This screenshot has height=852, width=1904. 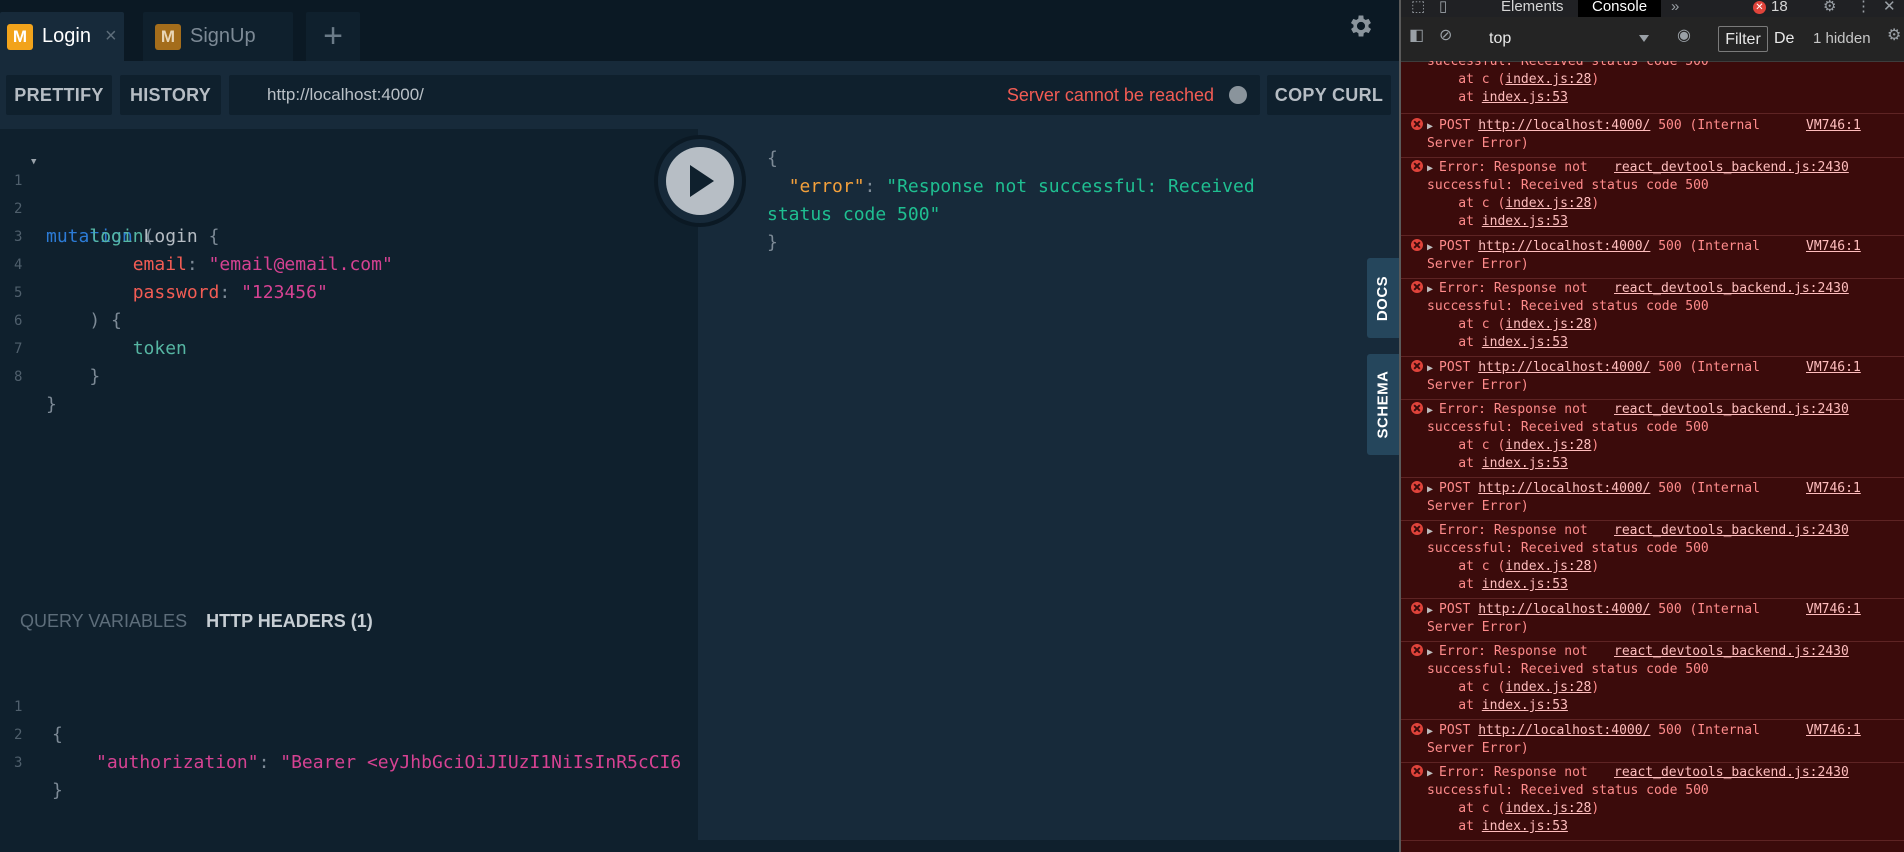 I want to click on clear-console-icon: ⊘, so click(x=1445, y=36).